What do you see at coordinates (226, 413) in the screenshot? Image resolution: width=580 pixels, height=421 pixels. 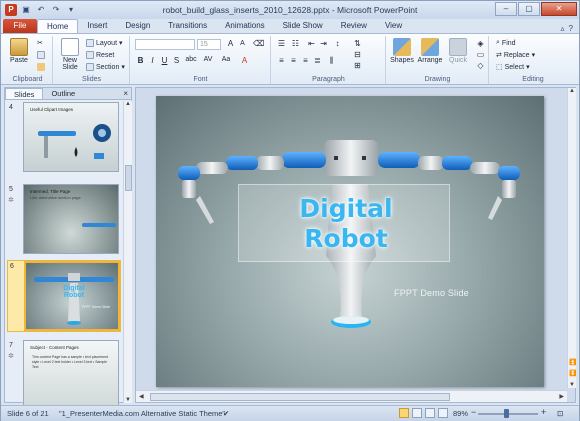 I see `spelling-check-icon: ✔` at bounding box center [226, 413].